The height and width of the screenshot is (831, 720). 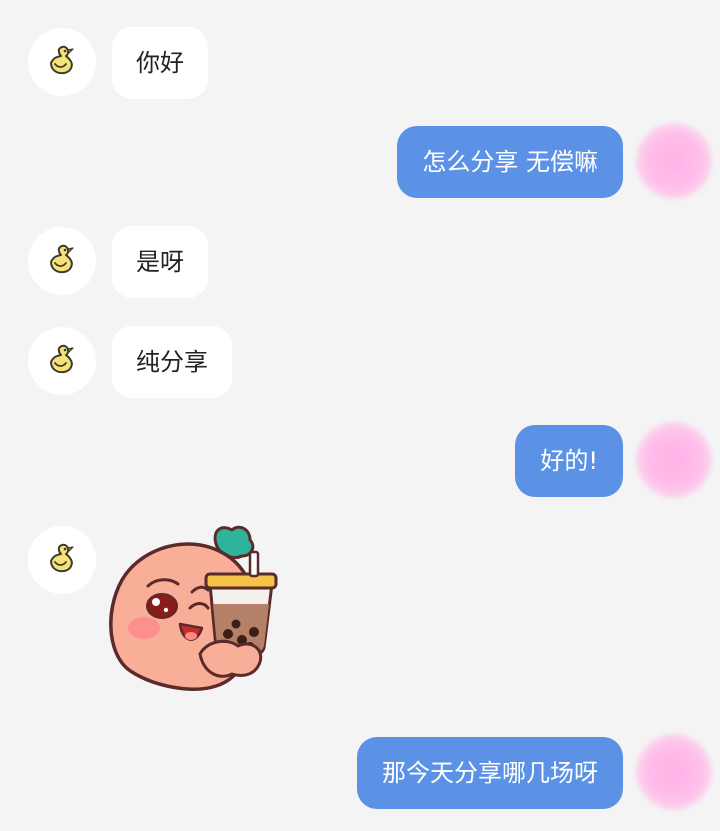 I want to click on message-bubble-outgoing: 怎么分享 无偿嘛, so click(x=510, y=162).